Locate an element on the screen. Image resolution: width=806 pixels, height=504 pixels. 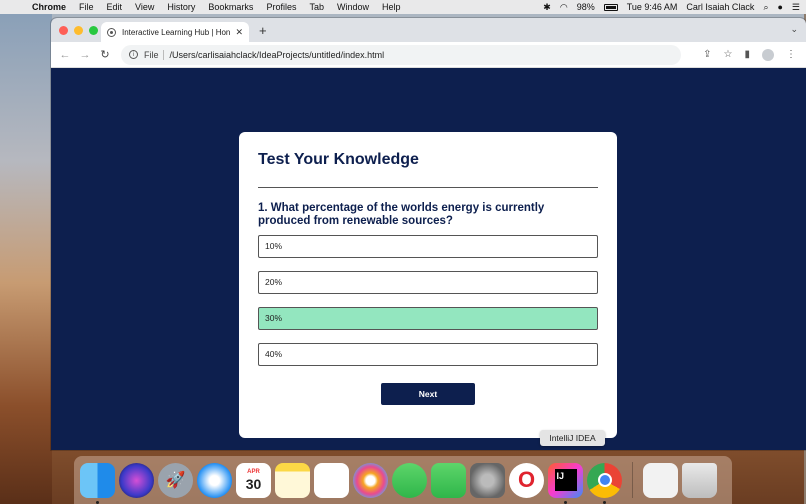
menu-history: History is located at coordinates (181, 7).